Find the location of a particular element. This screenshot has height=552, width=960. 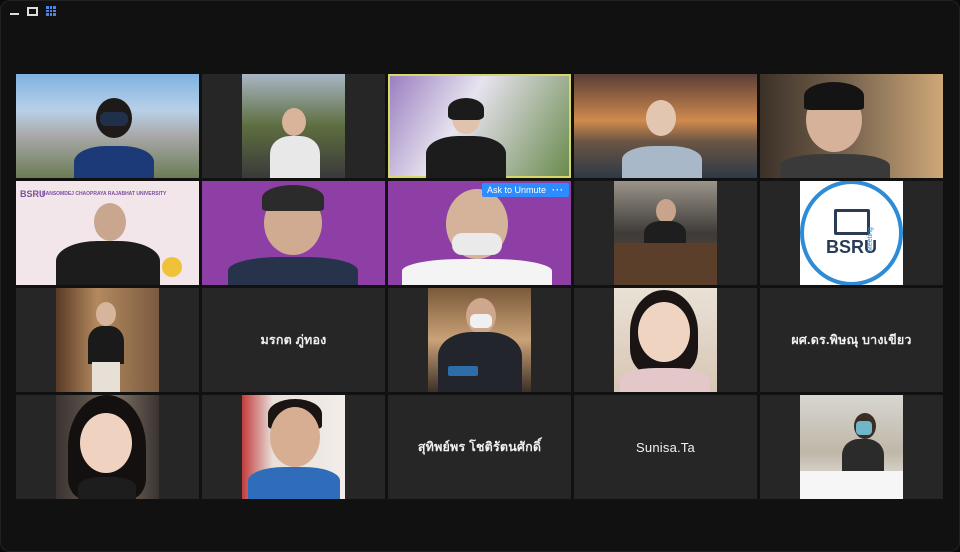

participant-name: ผศ.ดร.พิษณุ บางเขียว is located at coordinates (851, 340).